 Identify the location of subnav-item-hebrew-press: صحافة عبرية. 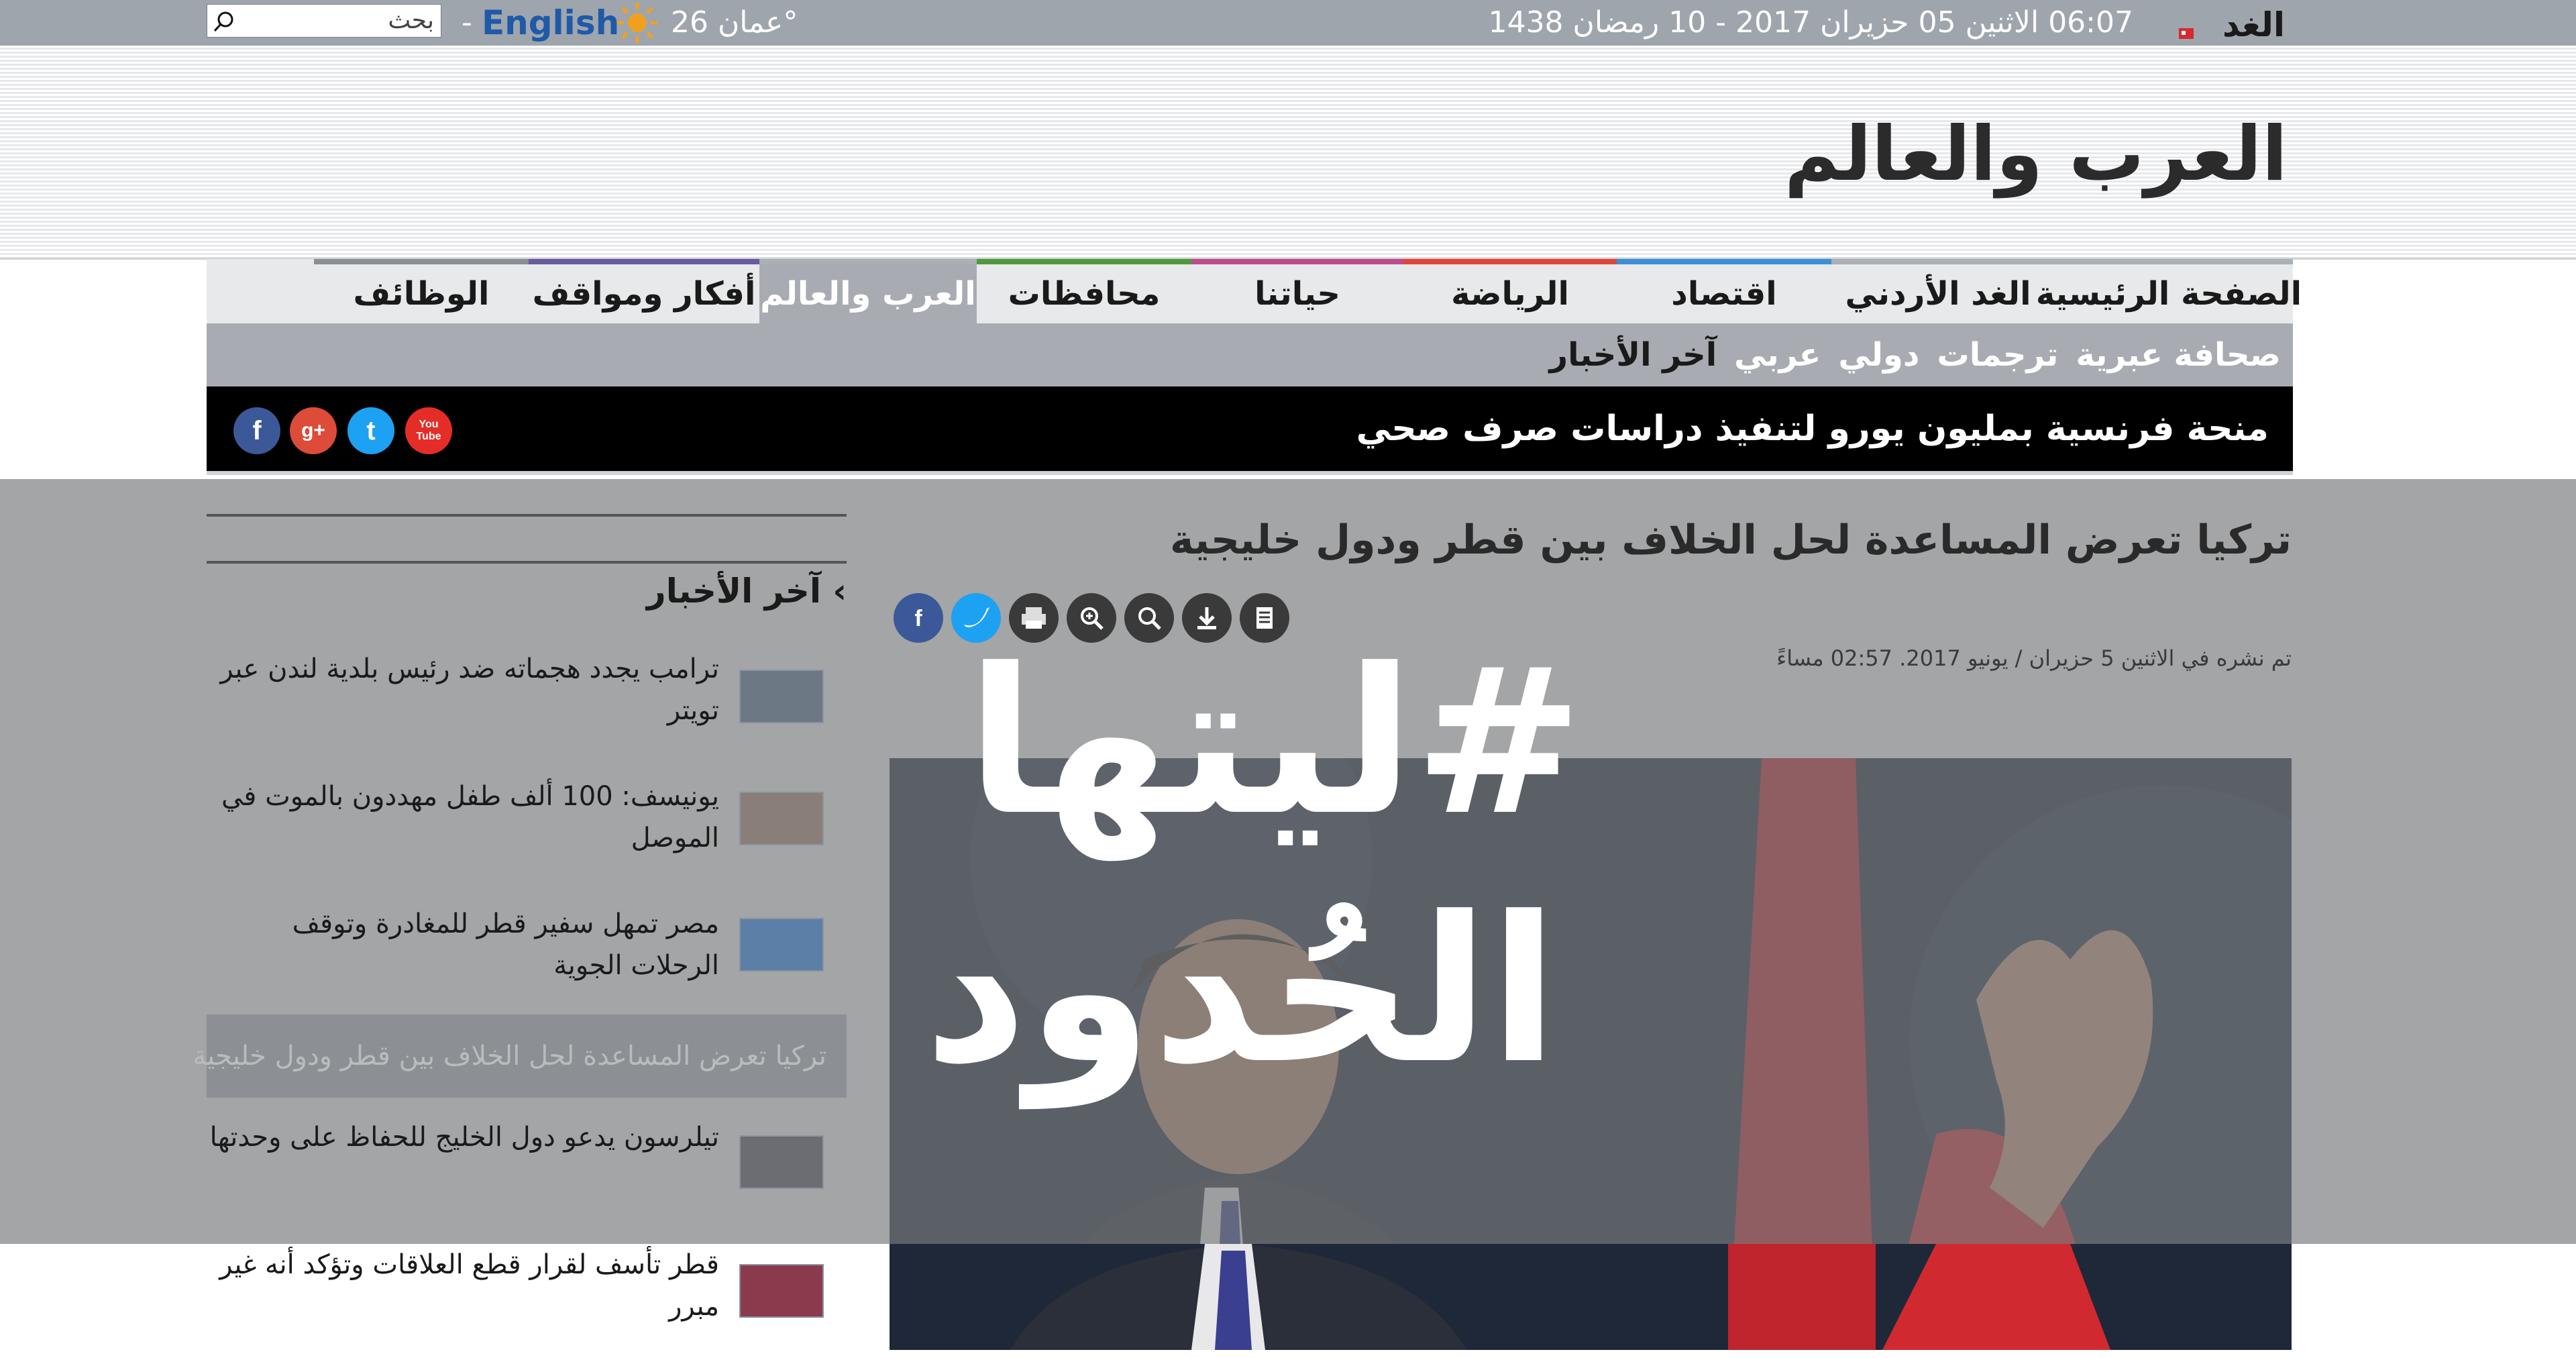
(2178, 355).